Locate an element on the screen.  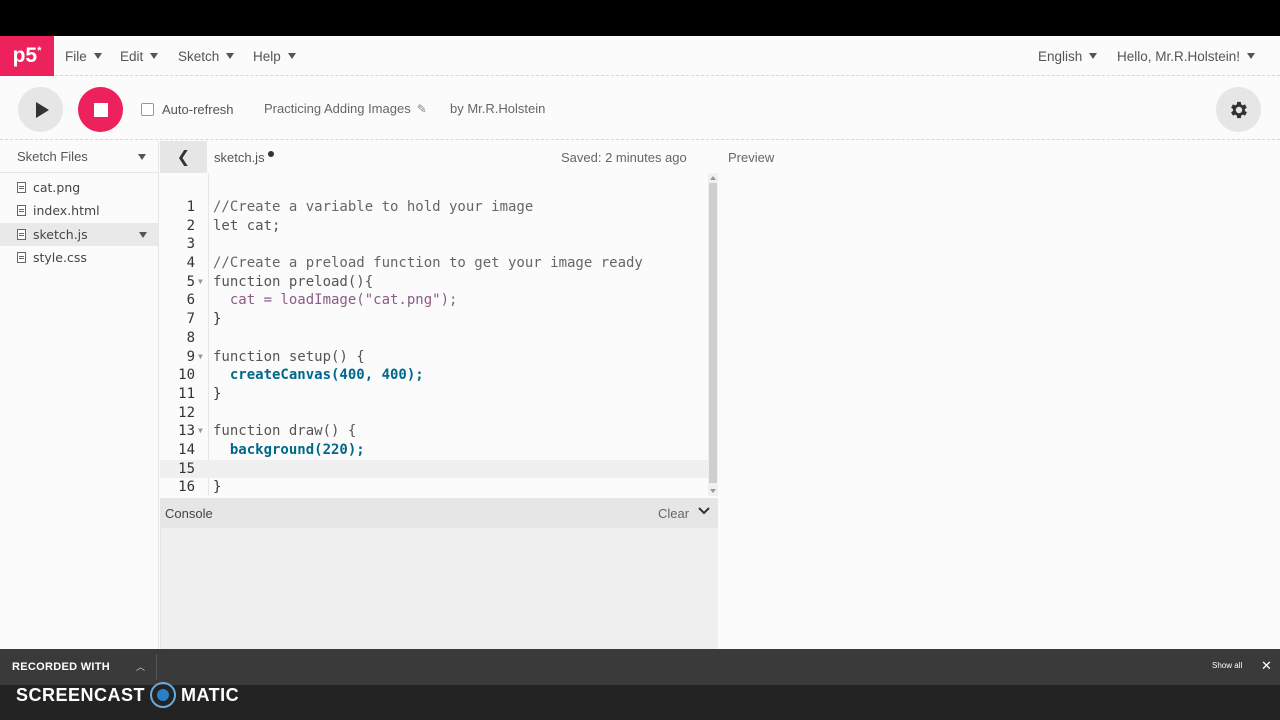
play-icon is located at coordinates (42, 109).